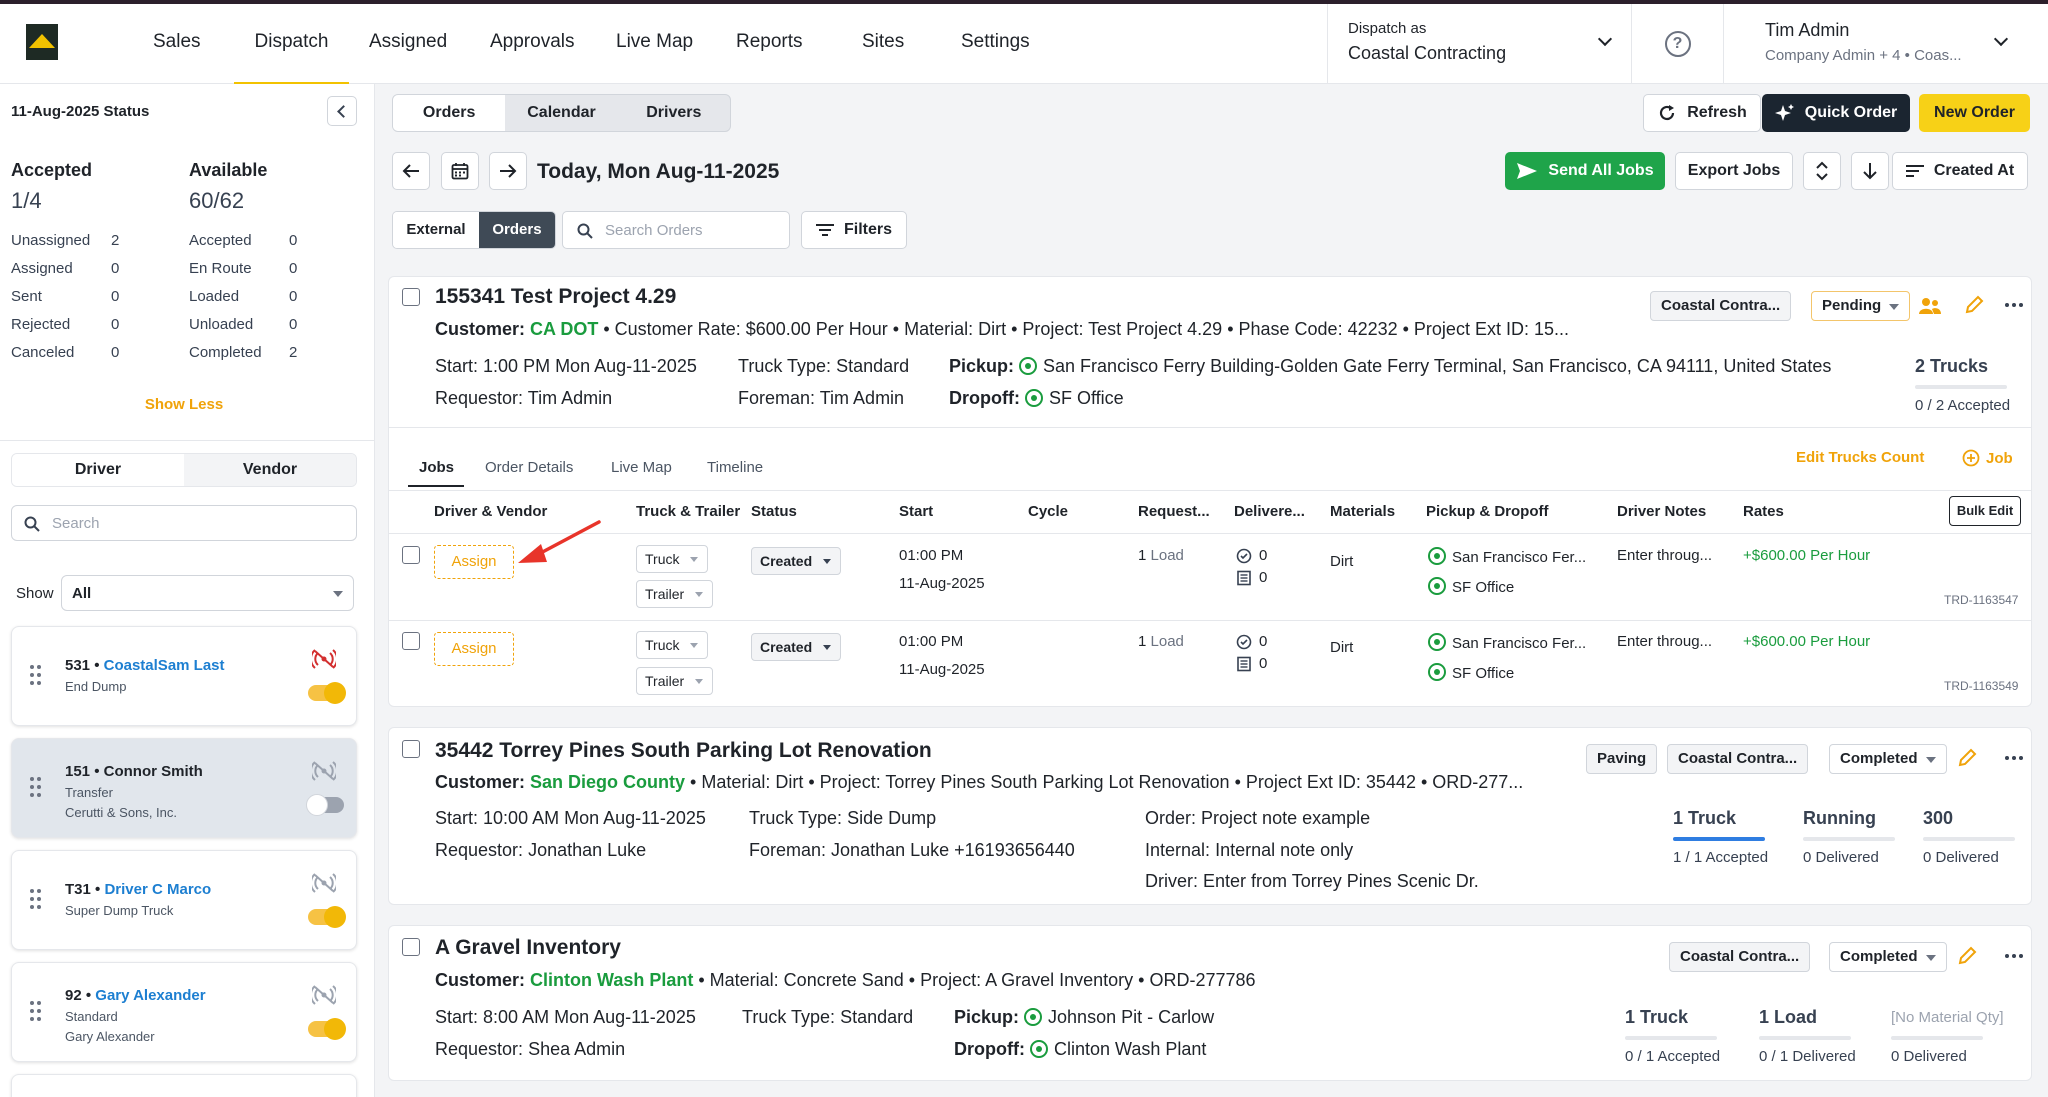  What do you see at coordinates (564, 329) in the screenshot?
I see `customer-link: CA DOT` at bounding box center [564, 329].